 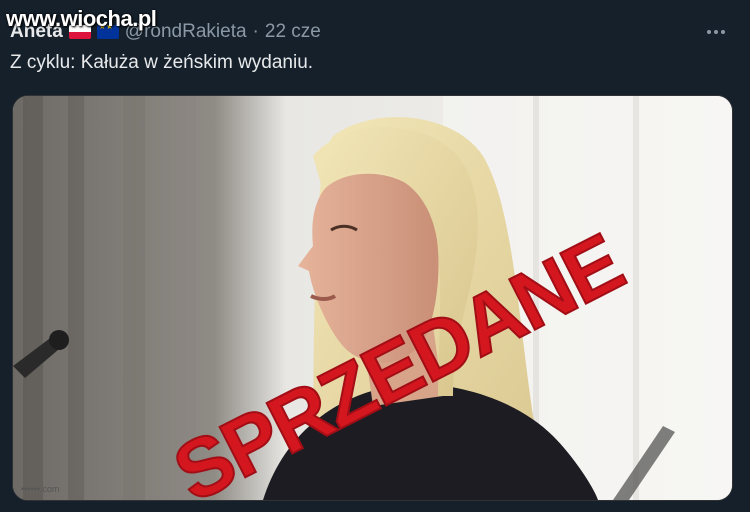 I want to click on more-horizontal-icon, so click(x=716, y=32).